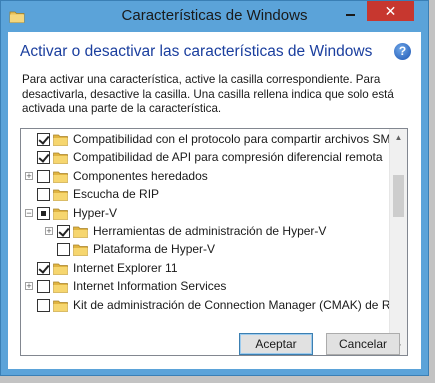  I want to click on help-icon: ?, so click(402, 51).